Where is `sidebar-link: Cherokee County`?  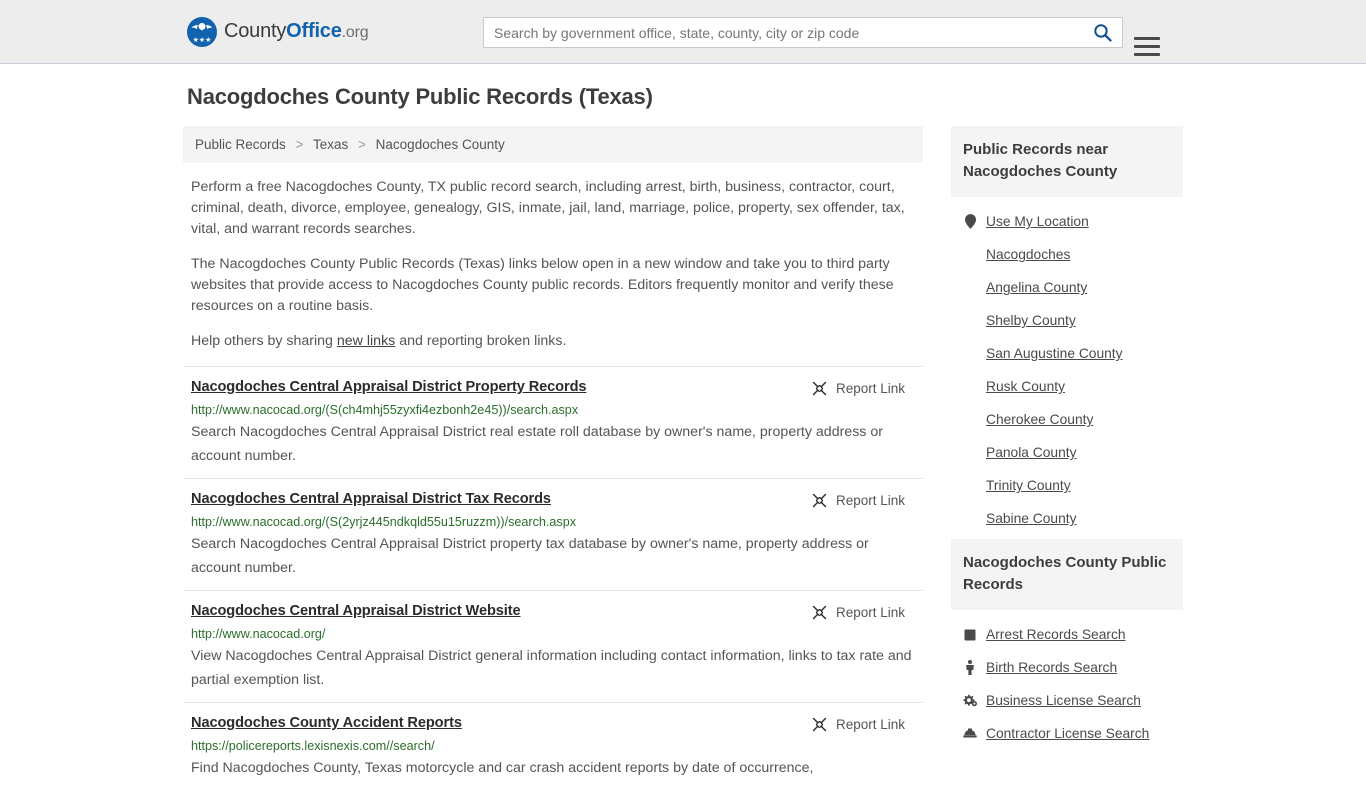
sidebar-link: Cherokee County is located at coordinates (1039, 419).